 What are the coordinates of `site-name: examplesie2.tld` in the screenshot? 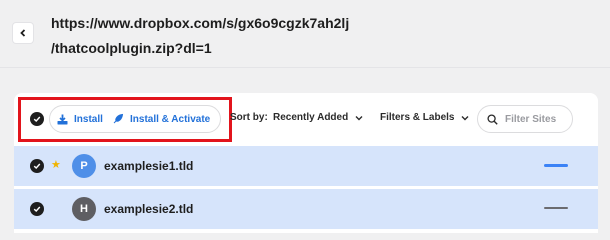 It's located at (148, 209).